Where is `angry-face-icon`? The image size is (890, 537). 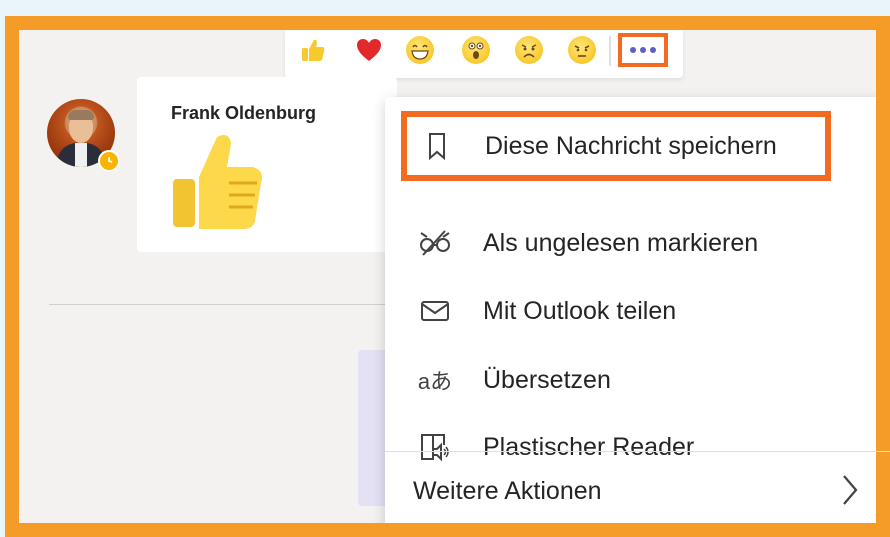
angry-face-icon is located at coordinates (582, 50).